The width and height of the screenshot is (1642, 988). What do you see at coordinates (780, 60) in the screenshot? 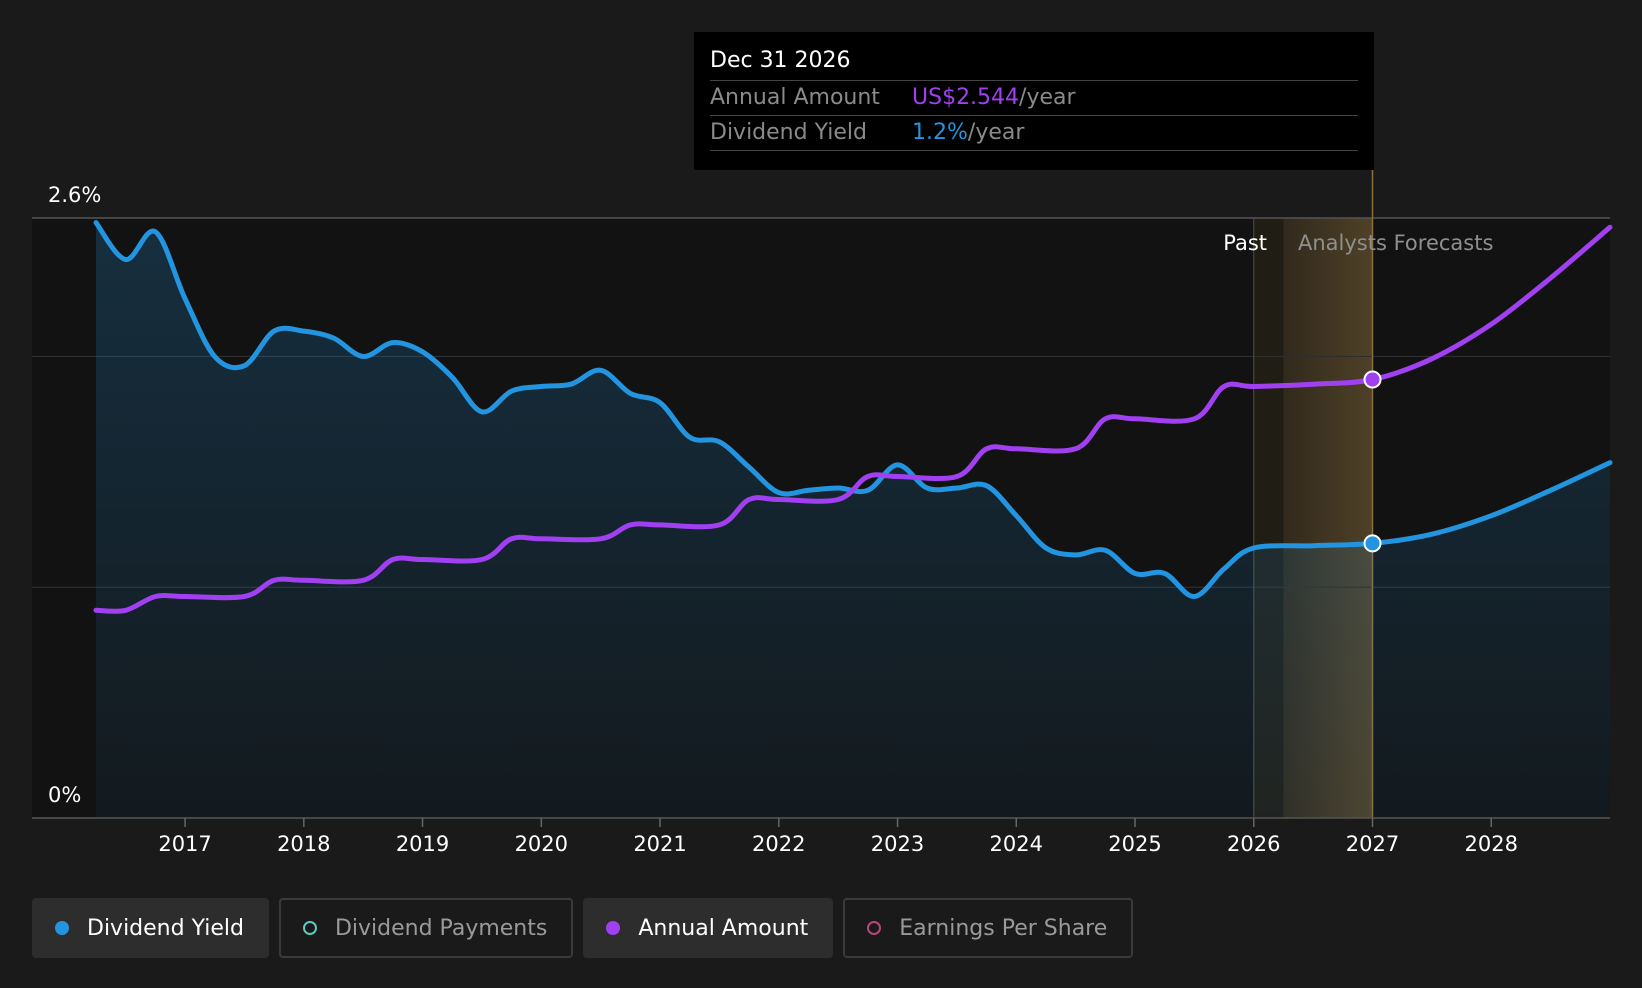
I see `tooltip-date: Dec 31 2026` at bounding box center [780, 60].